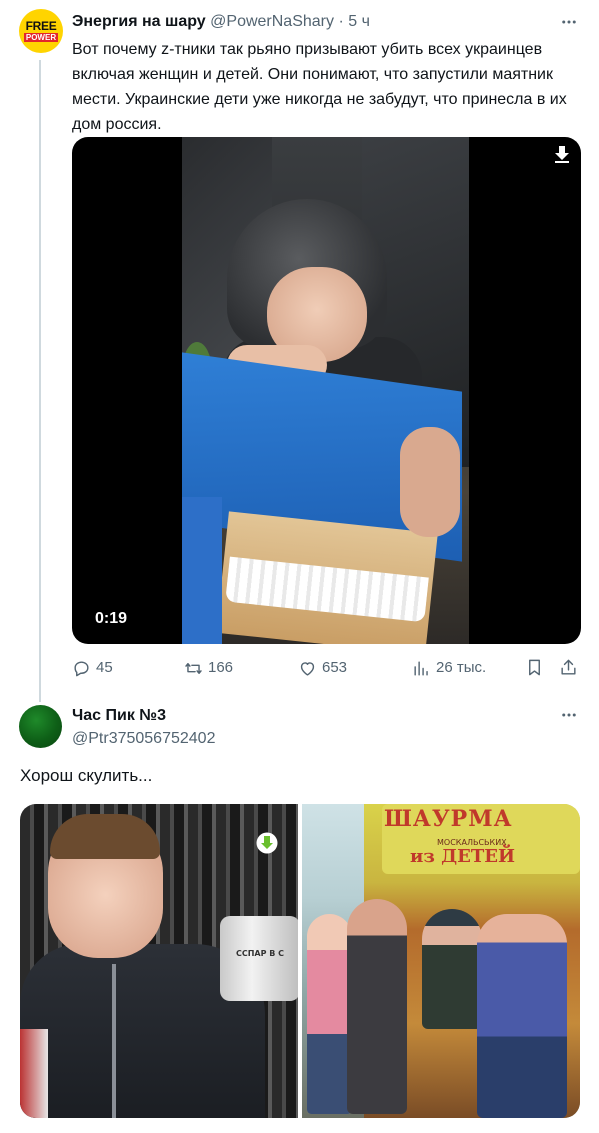 The height and width of the screenshot is (1133, 599). Describe the element at coordinates (139, 21) in the screenshot. I see `author-name: Энергия на шару` at that location.